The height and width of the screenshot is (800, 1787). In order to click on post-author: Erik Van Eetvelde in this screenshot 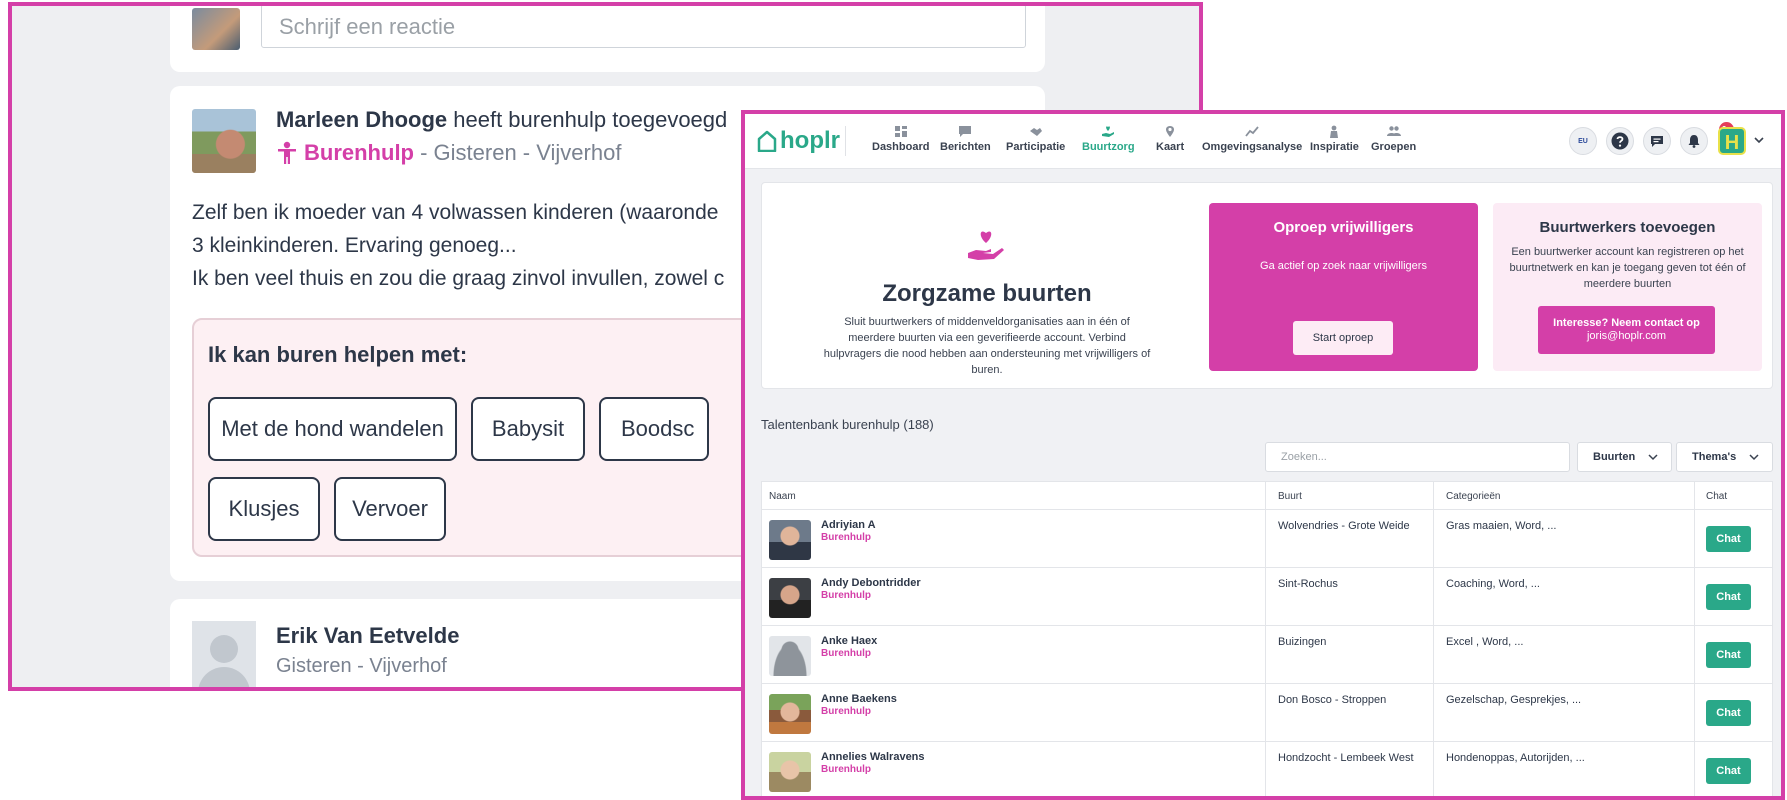, I will do `click(367, 636)`.